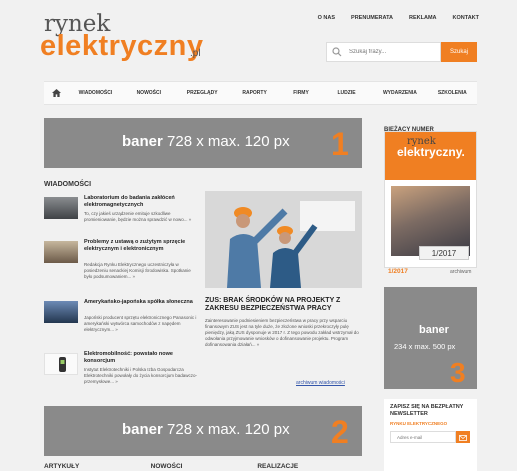 Image resolution: width=517 pixels, height=471 pixels. Describe the element at coordinates (326, 18) in the screenshot. I see `top-link-o-nas: O NAS` at that location.